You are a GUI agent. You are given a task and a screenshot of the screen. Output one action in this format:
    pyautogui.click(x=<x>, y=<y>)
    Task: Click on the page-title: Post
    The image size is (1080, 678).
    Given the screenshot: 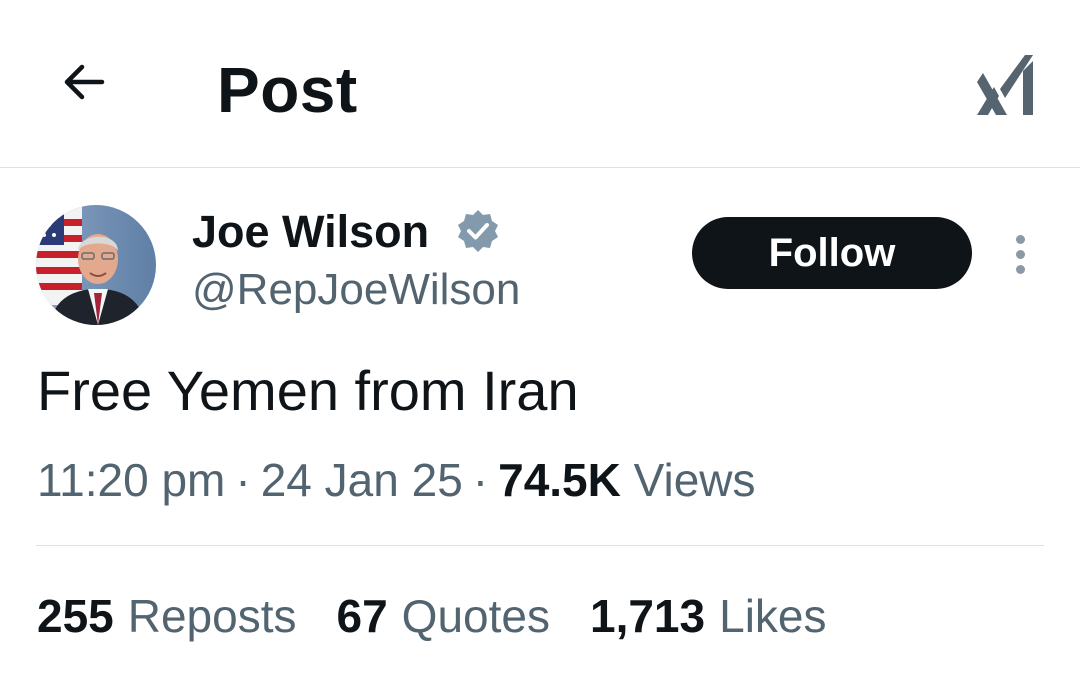 What is the action you would take?
    pyautogui.click(x=287, y=90)
    